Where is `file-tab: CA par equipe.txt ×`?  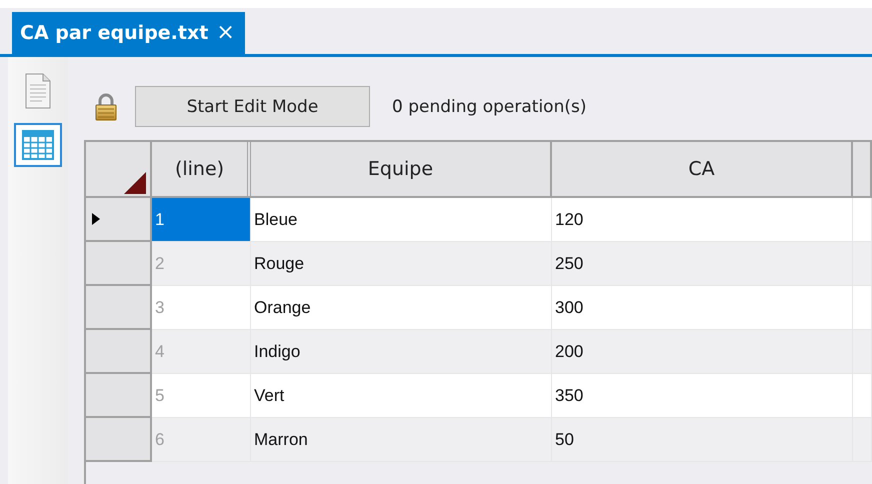 file-tab: CA par equipe.txt × is located at coordinates (128, 33).